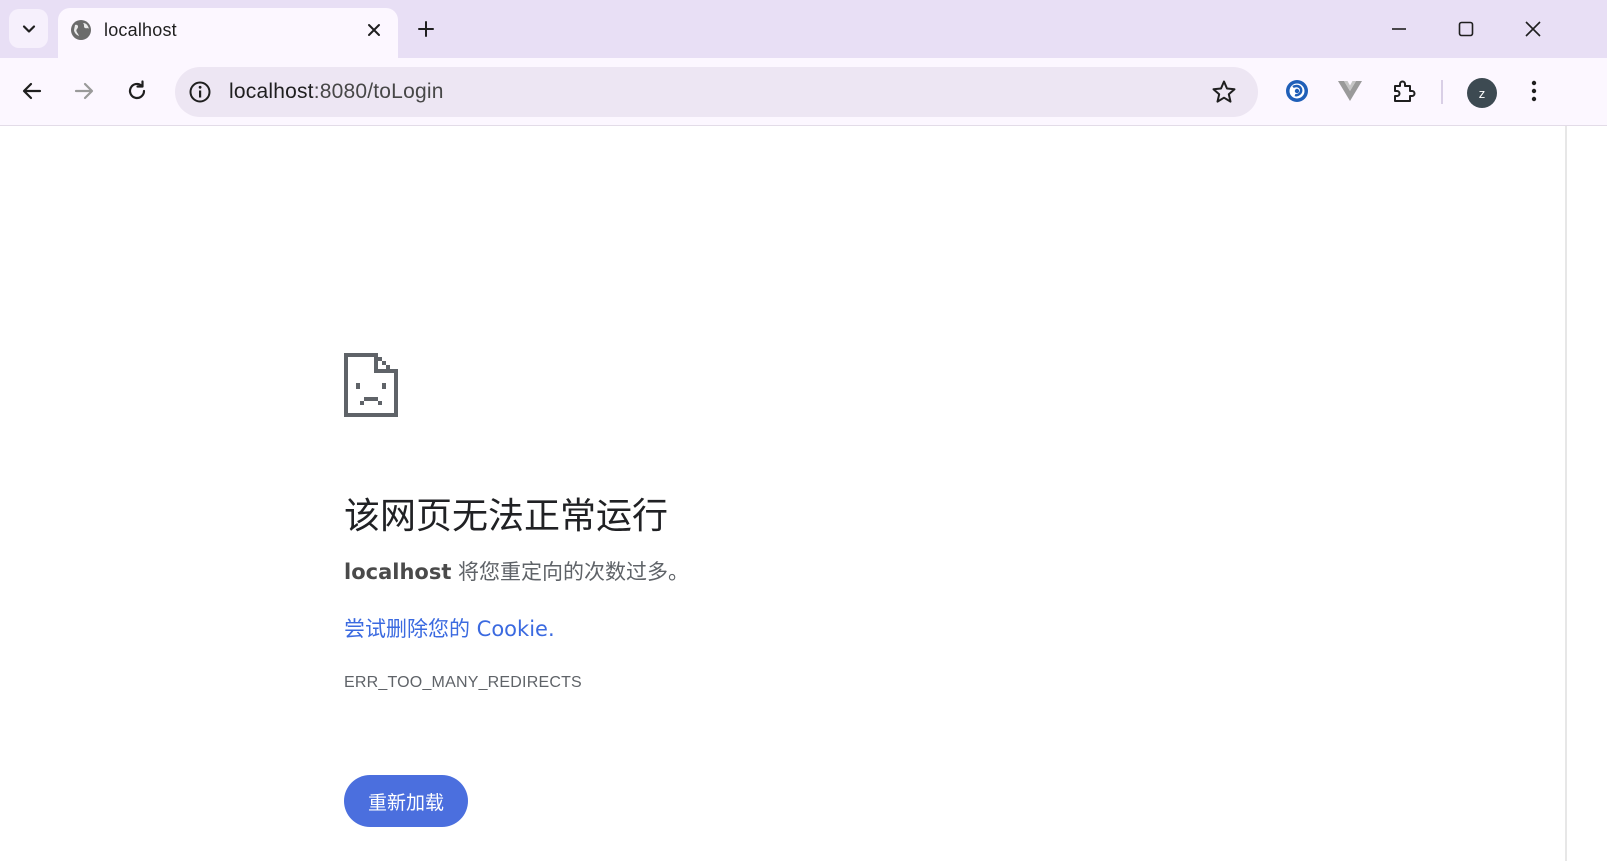 The image size is (1607, 861). I want to click on new-tab-button, so click(426, 29).